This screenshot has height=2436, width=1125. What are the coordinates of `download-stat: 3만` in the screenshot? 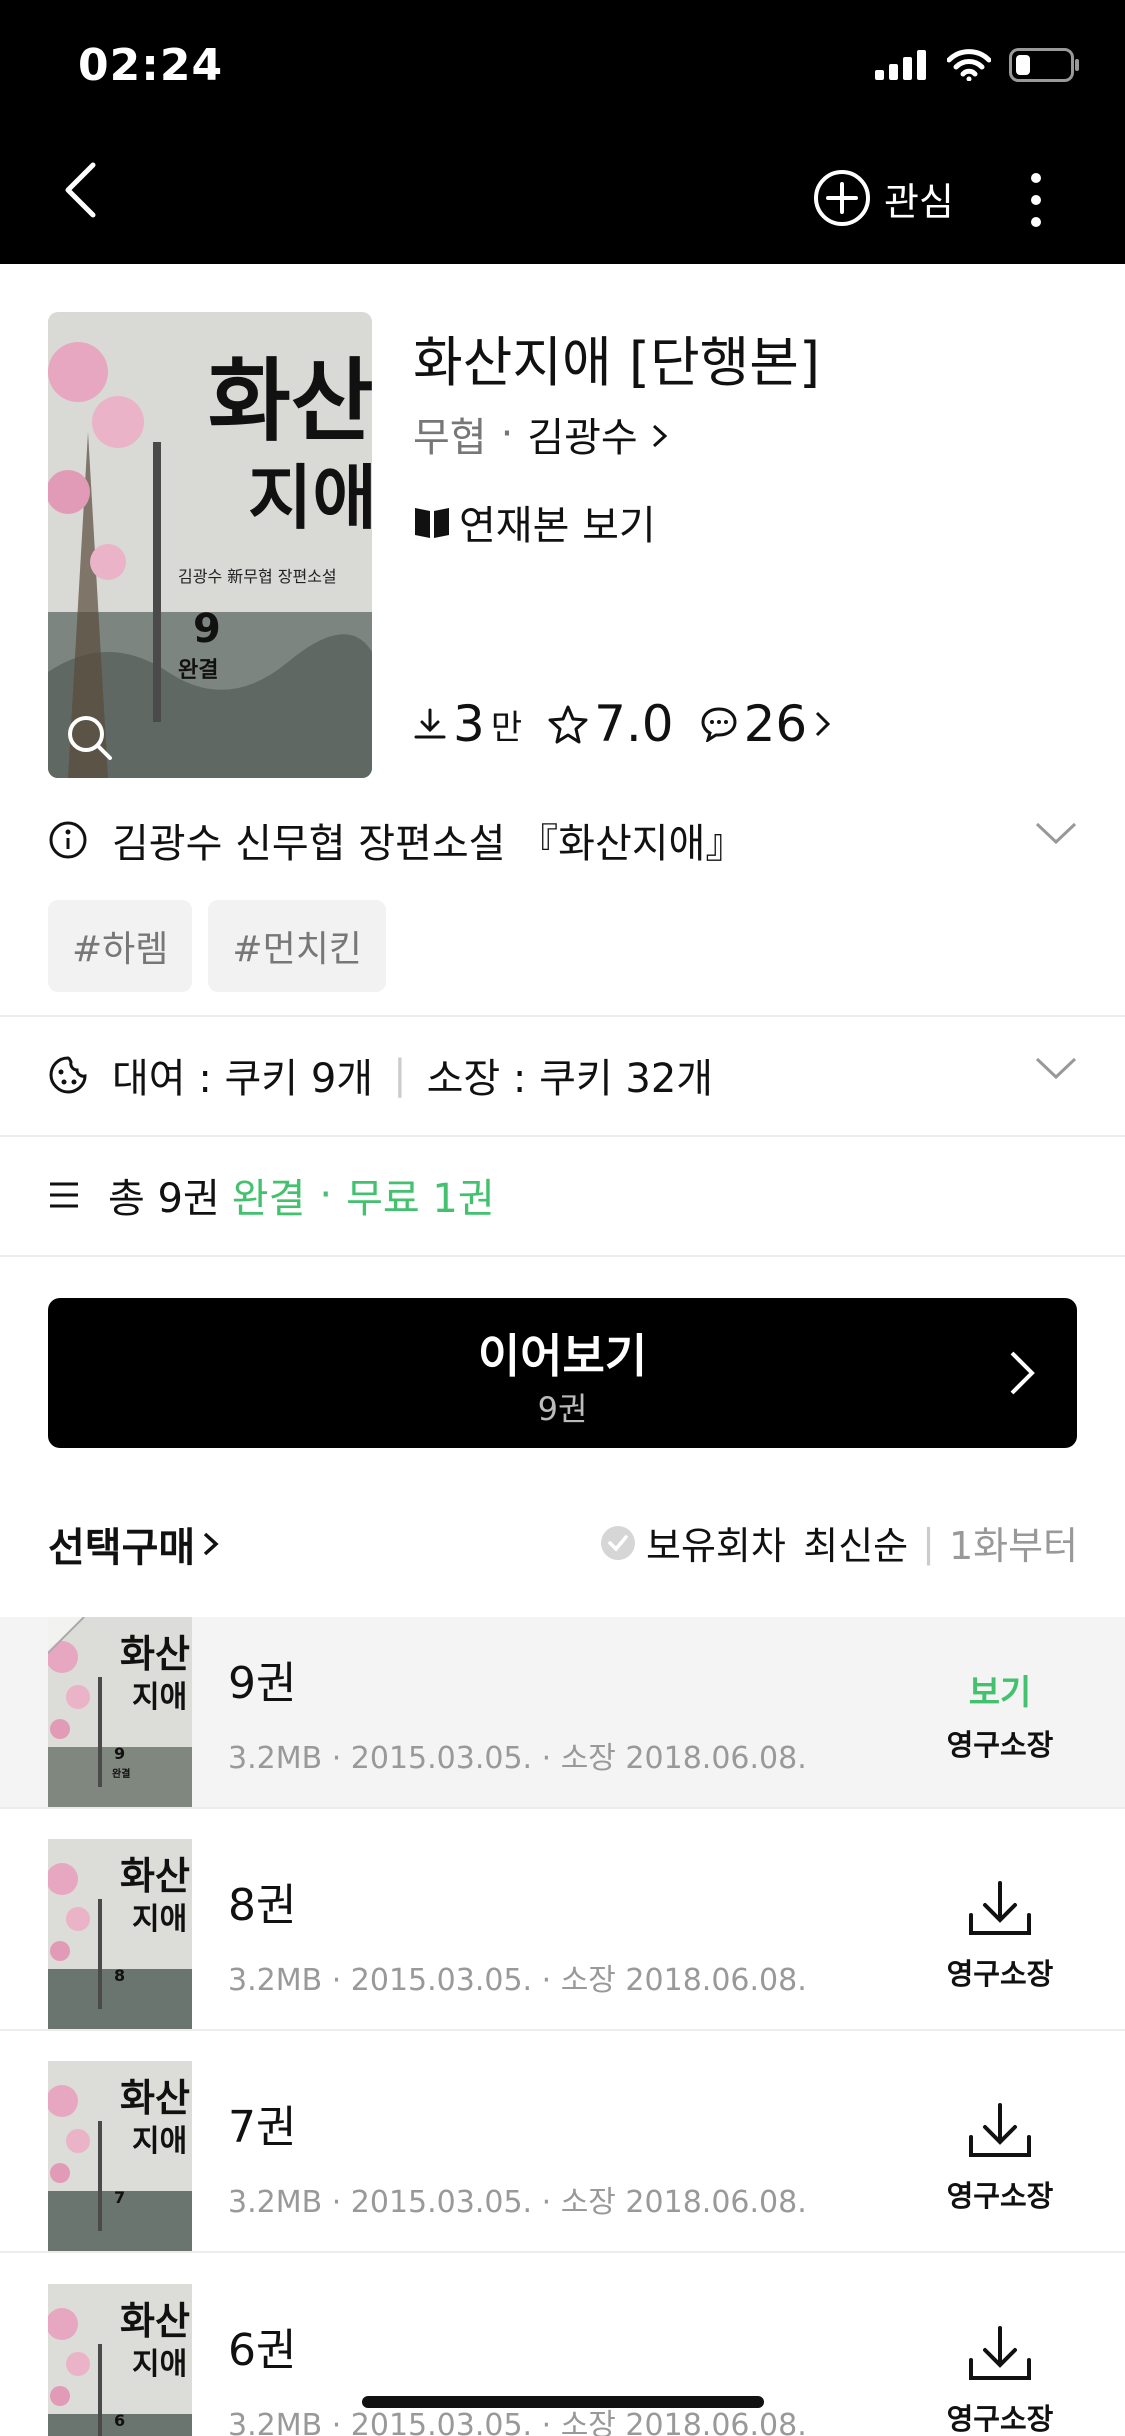 It's located at (467, 724).